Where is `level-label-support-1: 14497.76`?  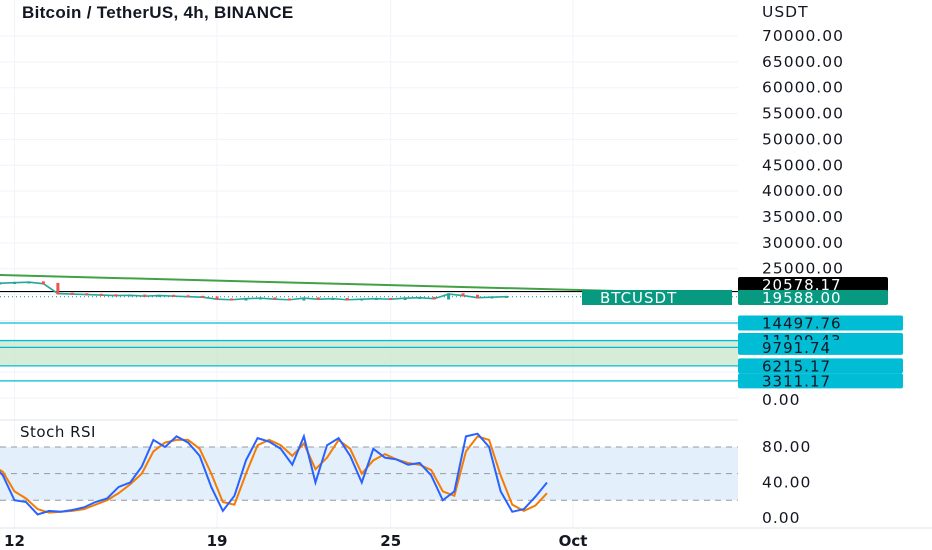
level-label-support-1: 14497.76 is located at coordinates (820, 324).